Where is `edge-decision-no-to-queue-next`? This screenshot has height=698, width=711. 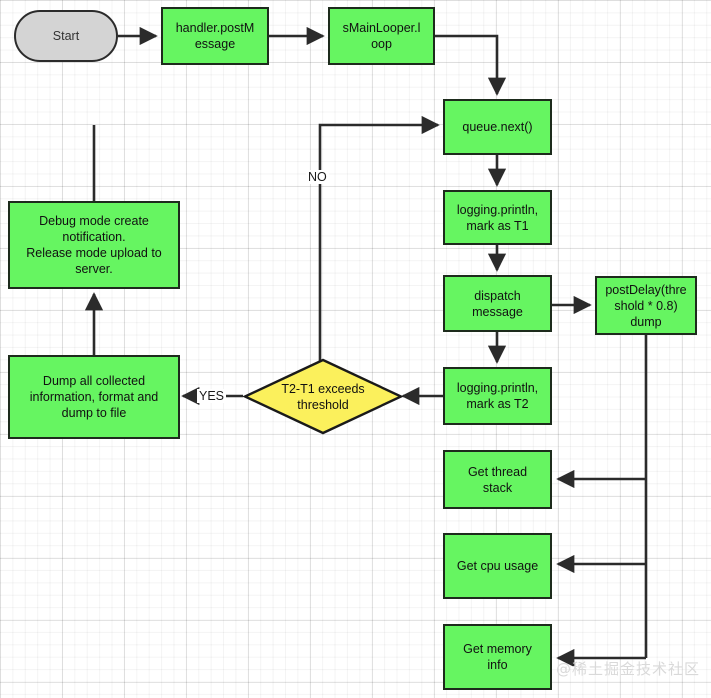
edge-decision-no-to-queue-next is located at coordinates (379, 240).